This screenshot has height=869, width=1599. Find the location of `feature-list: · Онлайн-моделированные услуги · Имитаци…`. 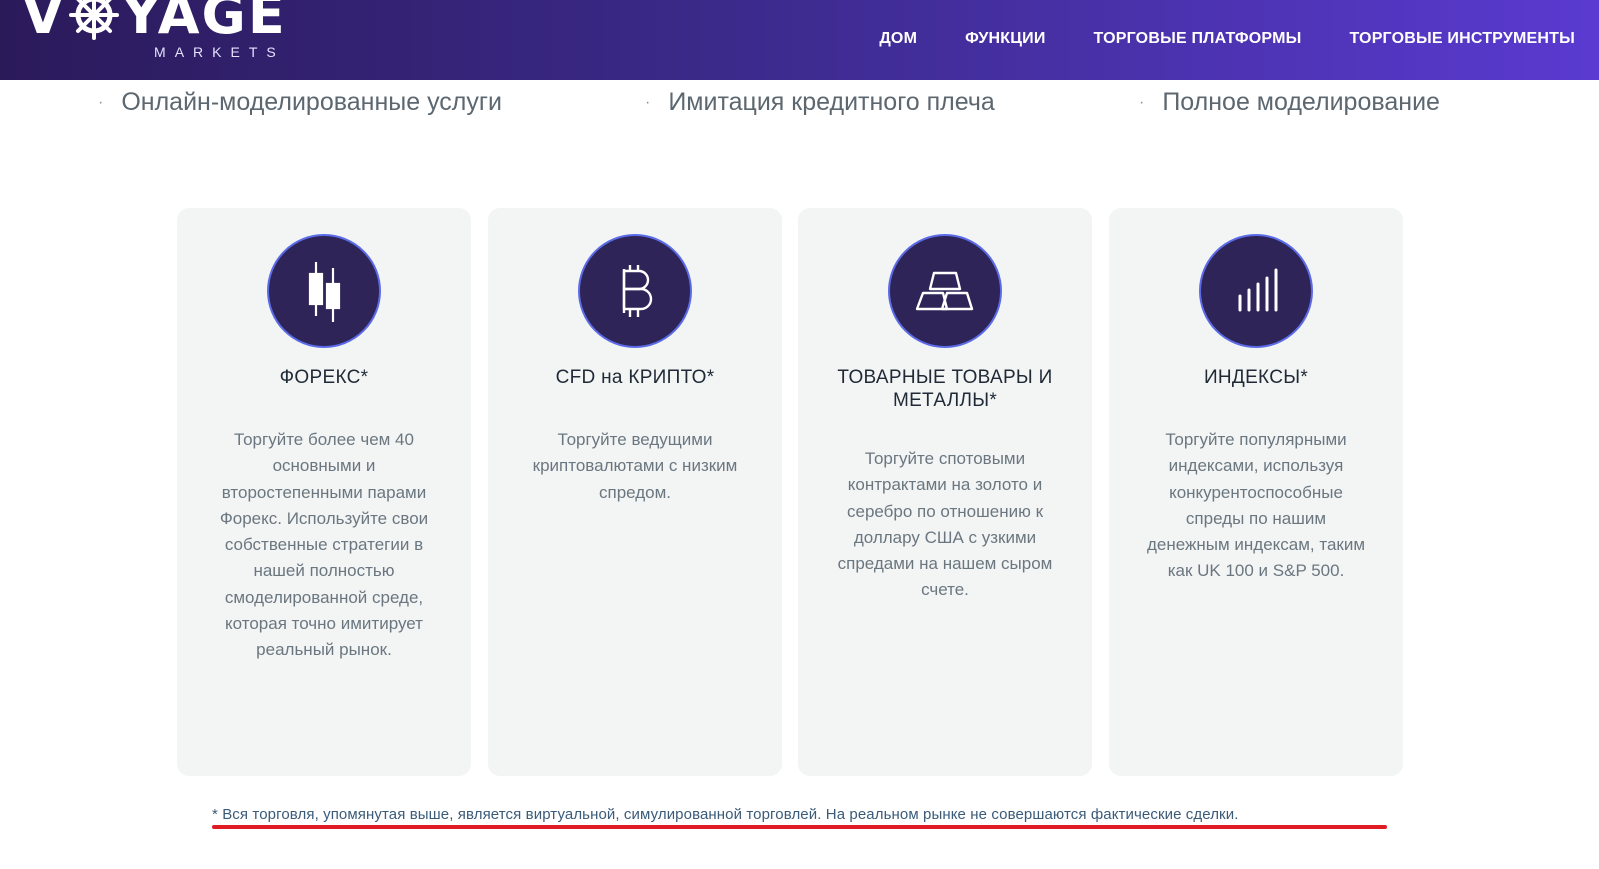

feature-list: · Онлайн-моделированные услуги · Имитаци… is located at coordinates (799, 108).